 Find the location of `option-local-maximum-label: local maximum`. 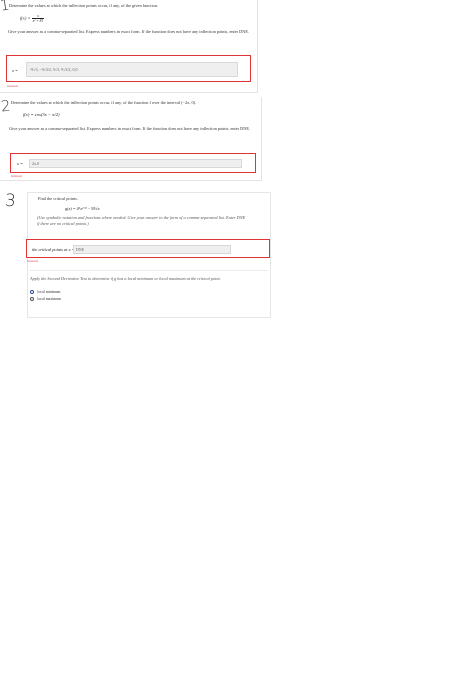

option-local-maximum-label: local maximum is located at coordinates (49, 299).